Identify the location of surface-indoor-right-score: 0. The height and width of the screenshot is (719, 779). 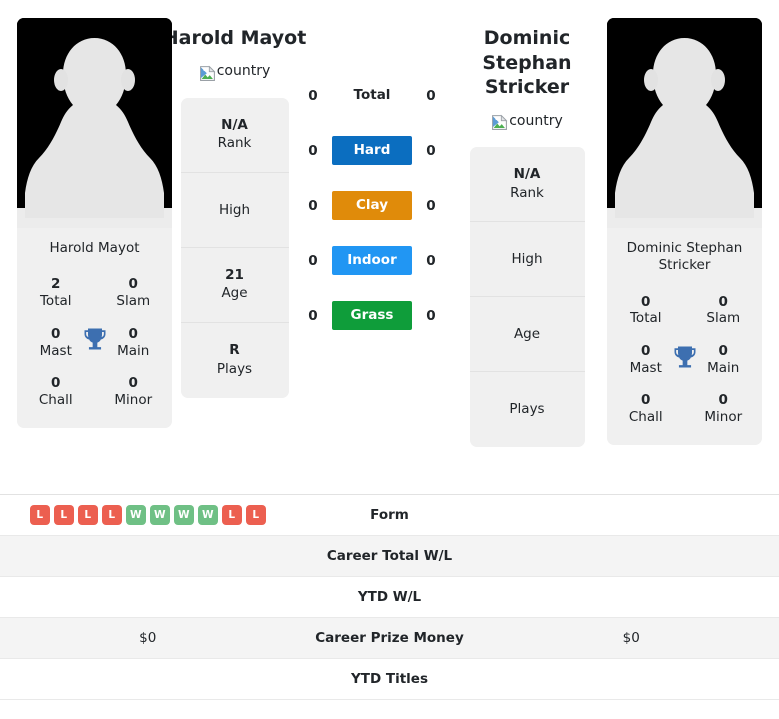
(431, 260).